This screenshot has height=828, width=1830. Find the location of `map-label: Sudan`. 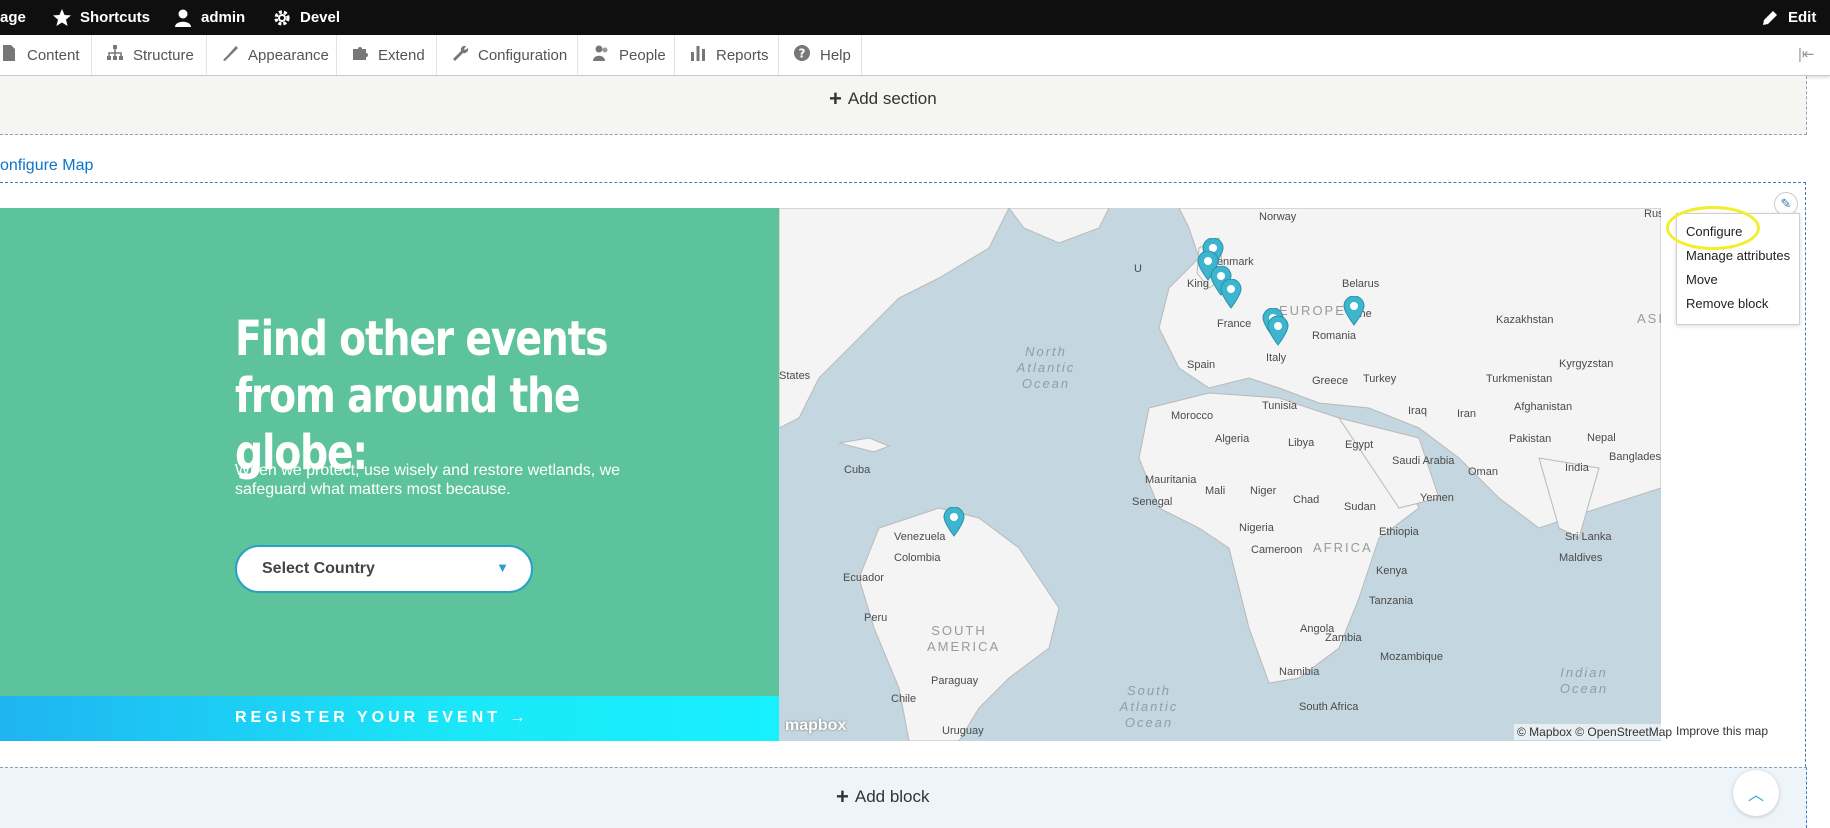

map-label: Sudan is located at coordinates (1360, 507).